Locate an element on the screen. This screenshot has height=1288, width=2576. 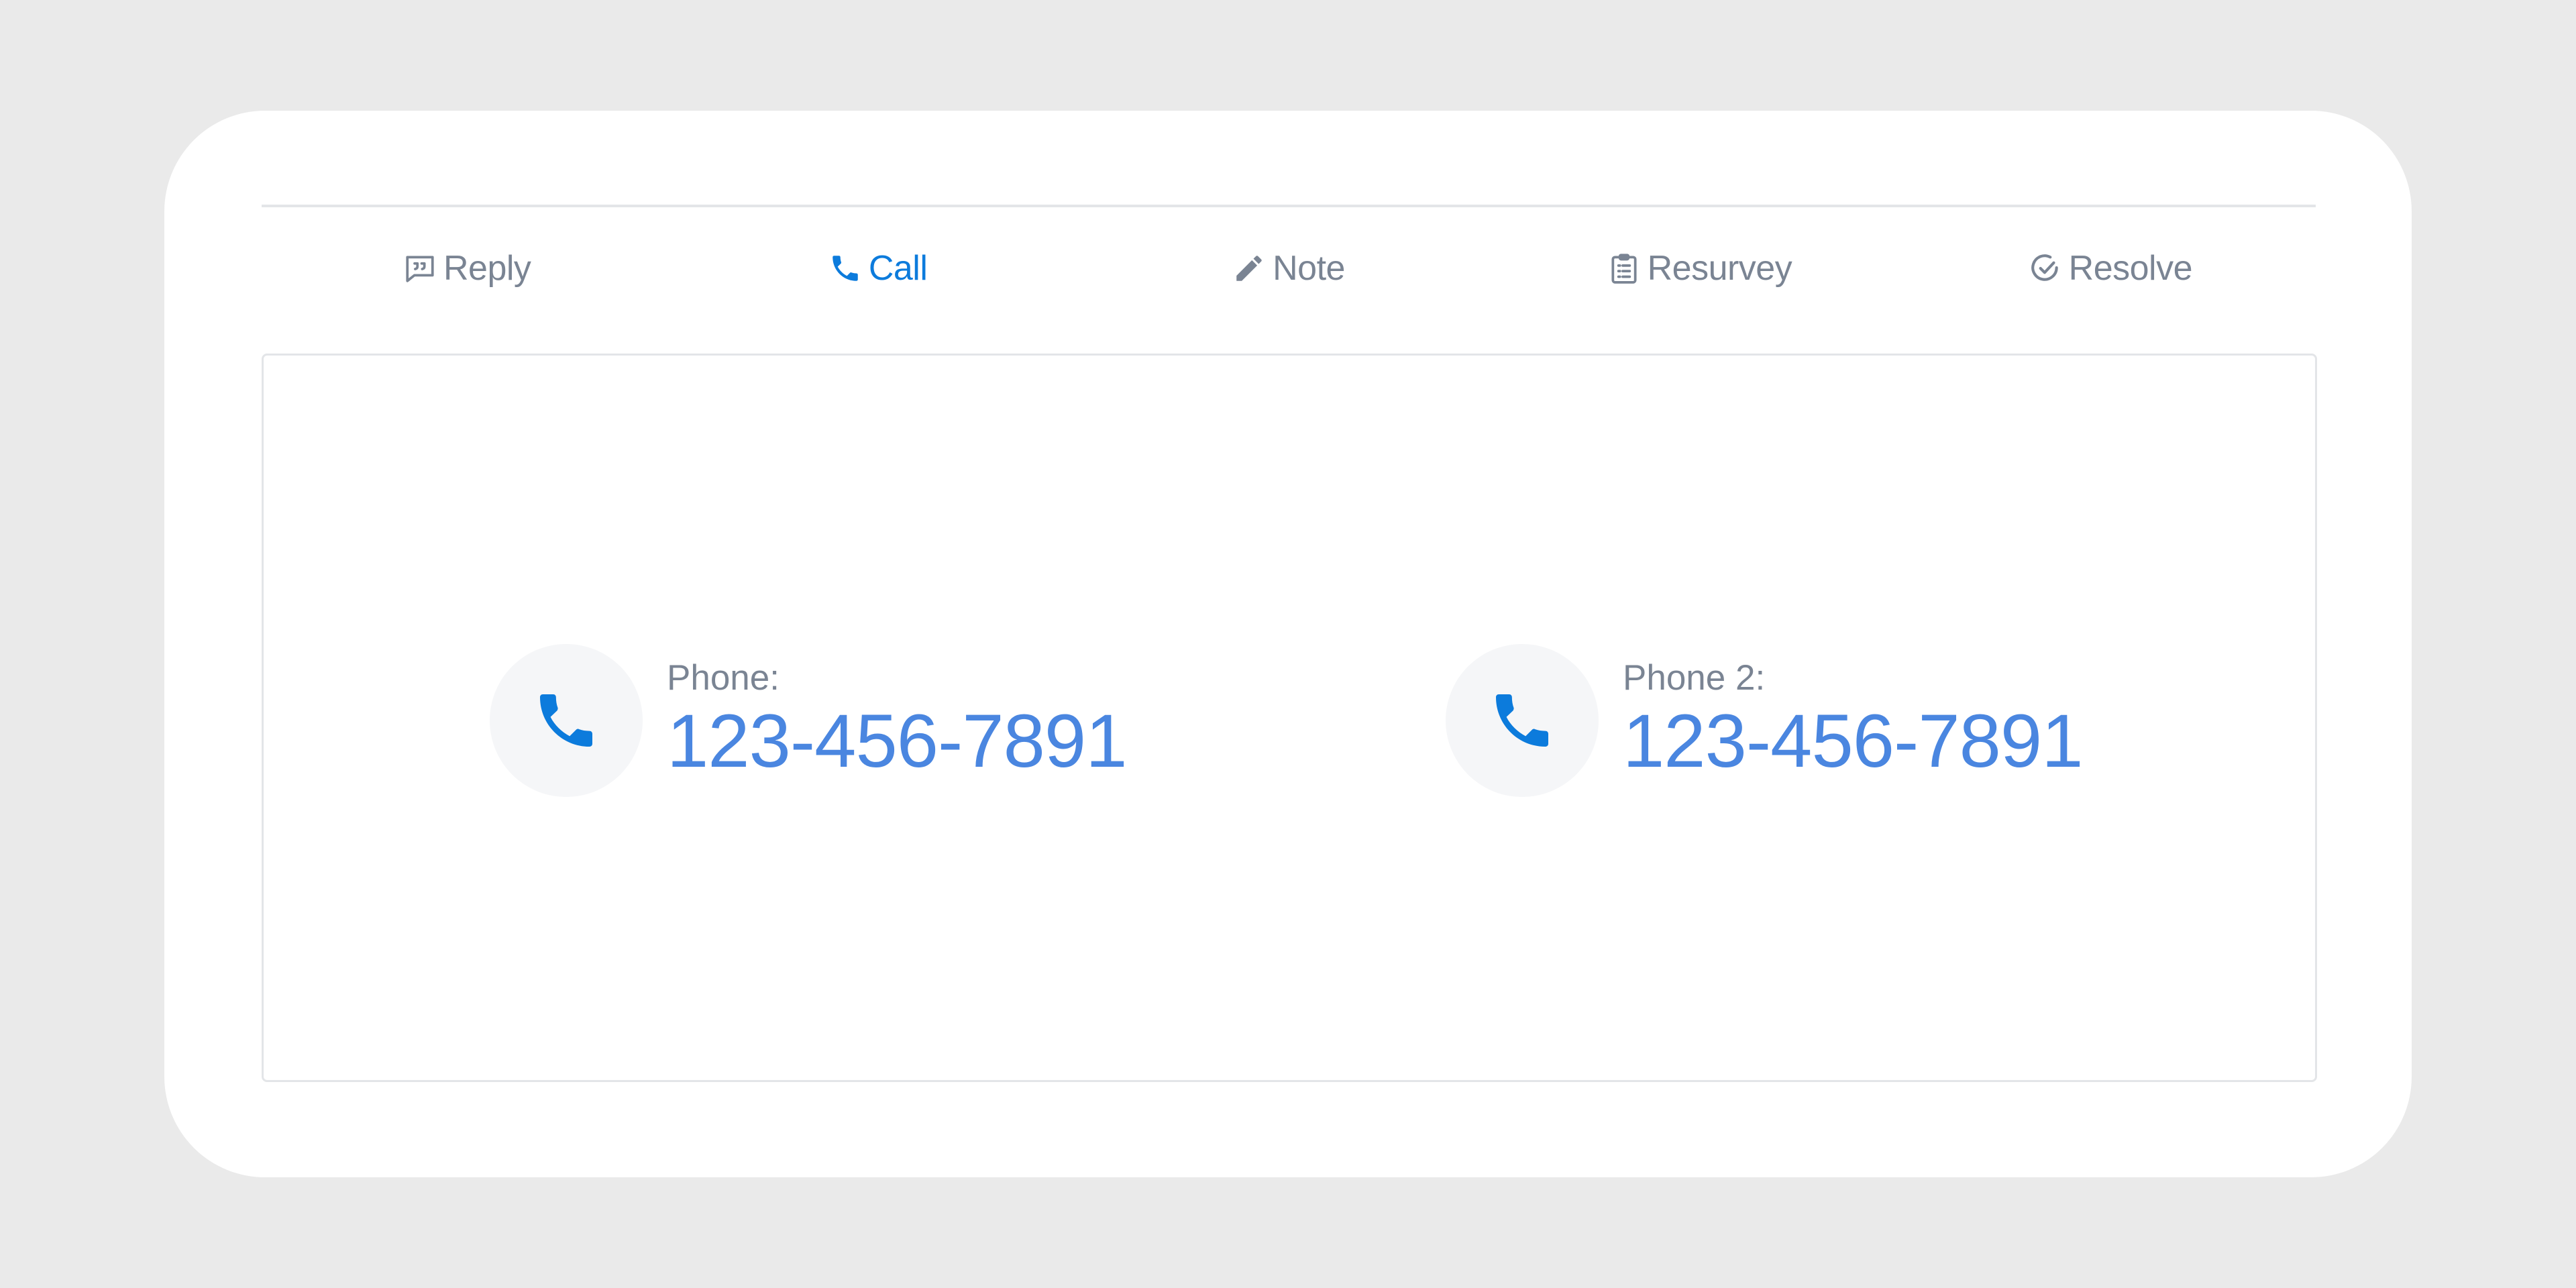
tab-resurvey: Resurvey is located at coordinates (1699, 268).